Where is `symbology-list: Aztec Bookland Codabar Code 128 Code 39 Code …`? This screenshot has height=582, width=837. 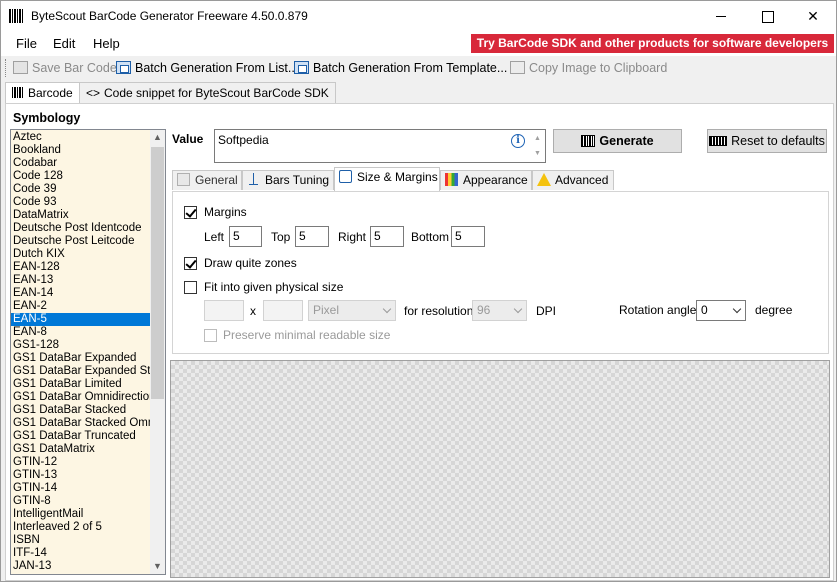
symbology-list: Aztec Bookland Codabar Code 128 Code 39 Code … is located at coordinates (88, 352).